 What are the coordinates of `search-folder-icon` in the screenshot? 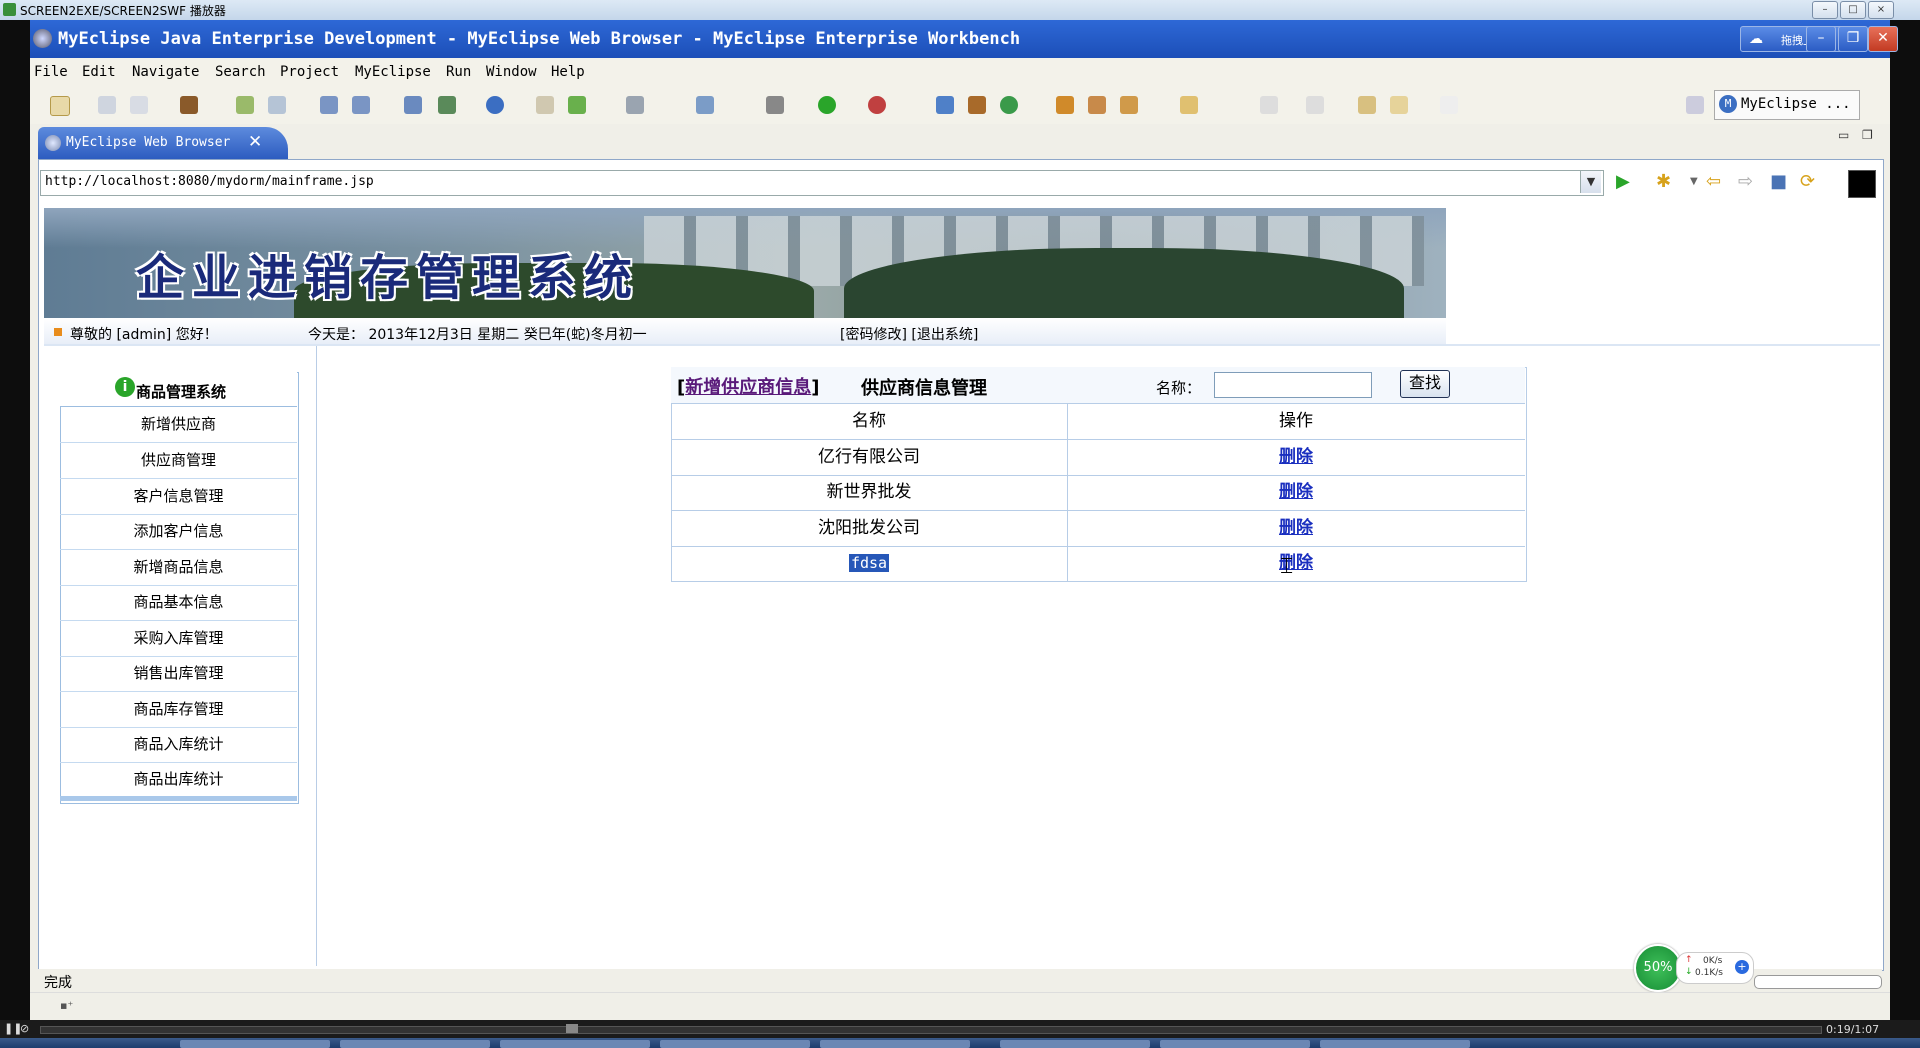 It's located at (1189, 105).